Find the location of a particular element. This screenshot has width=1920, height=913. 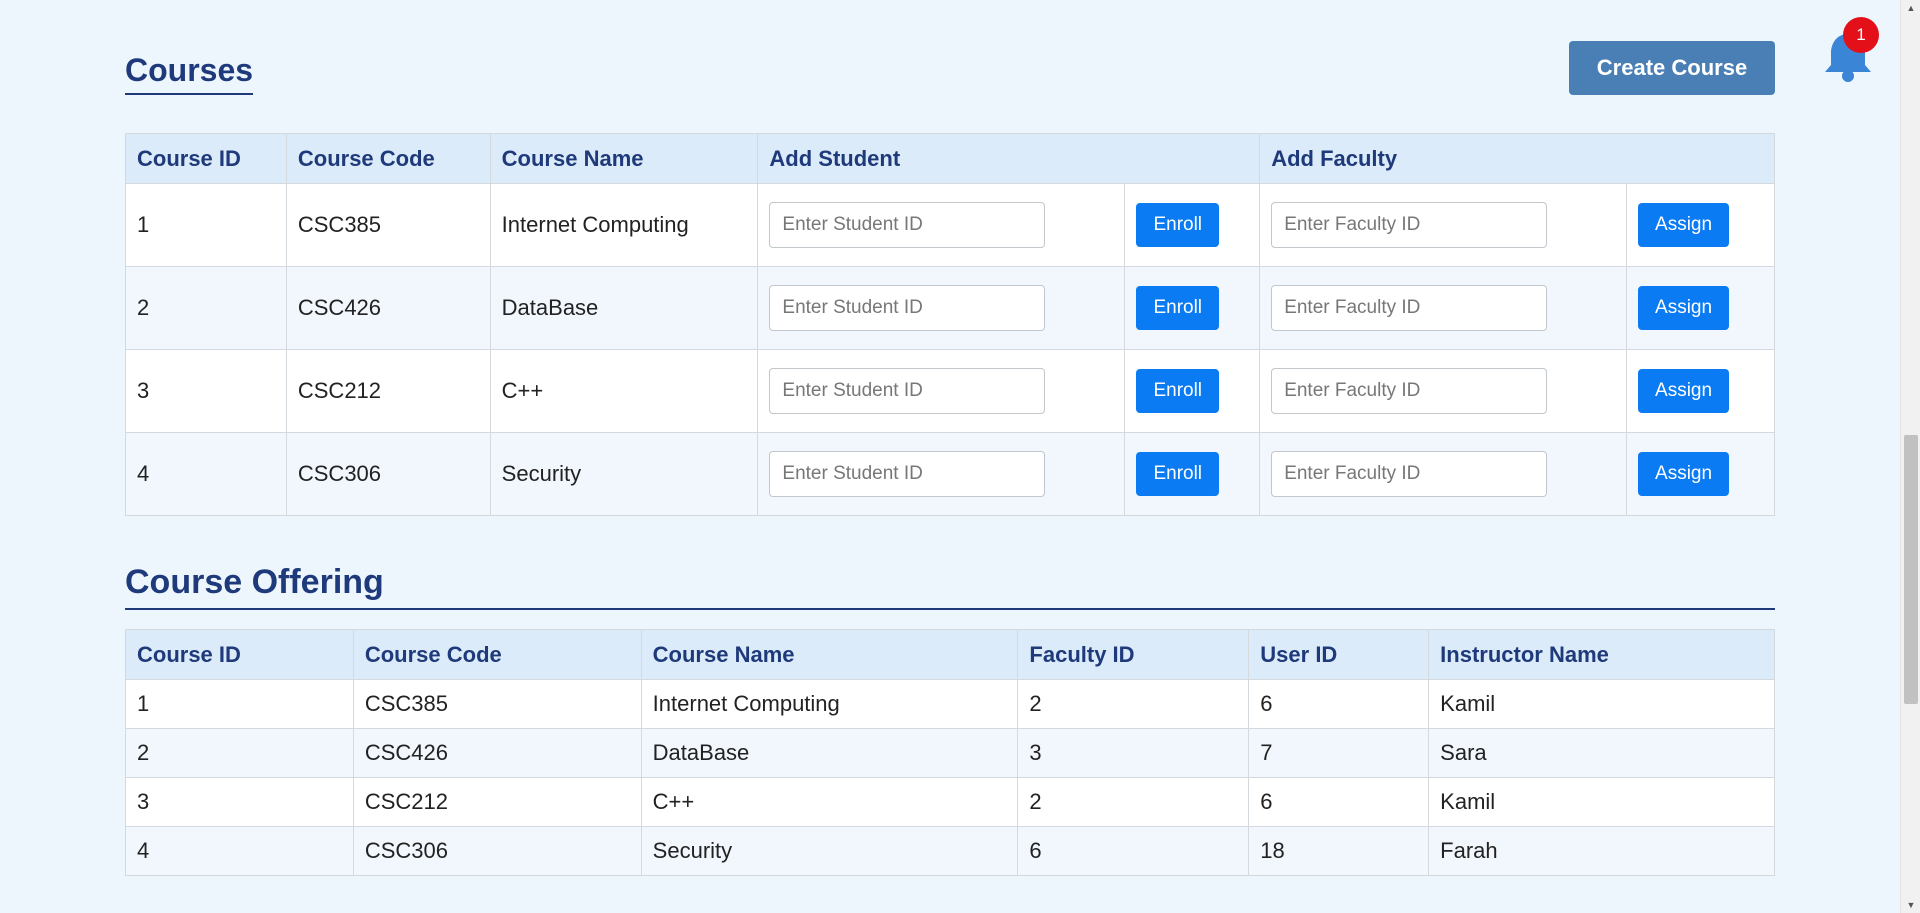

table-row: 4 CSC306 Security 6 18 Farah is located at coordinates (950, 851).